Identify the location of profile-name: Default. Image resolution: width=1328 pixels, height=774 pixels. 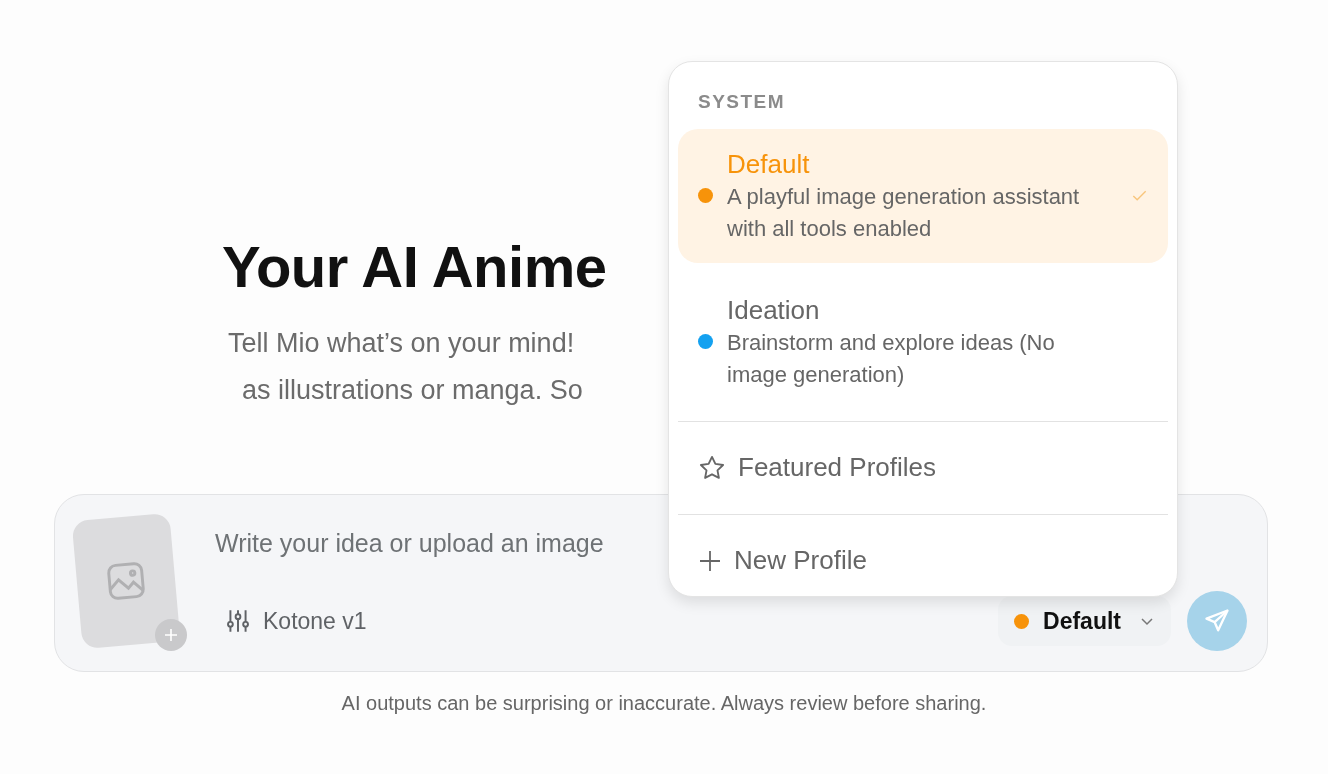
(769, 164).